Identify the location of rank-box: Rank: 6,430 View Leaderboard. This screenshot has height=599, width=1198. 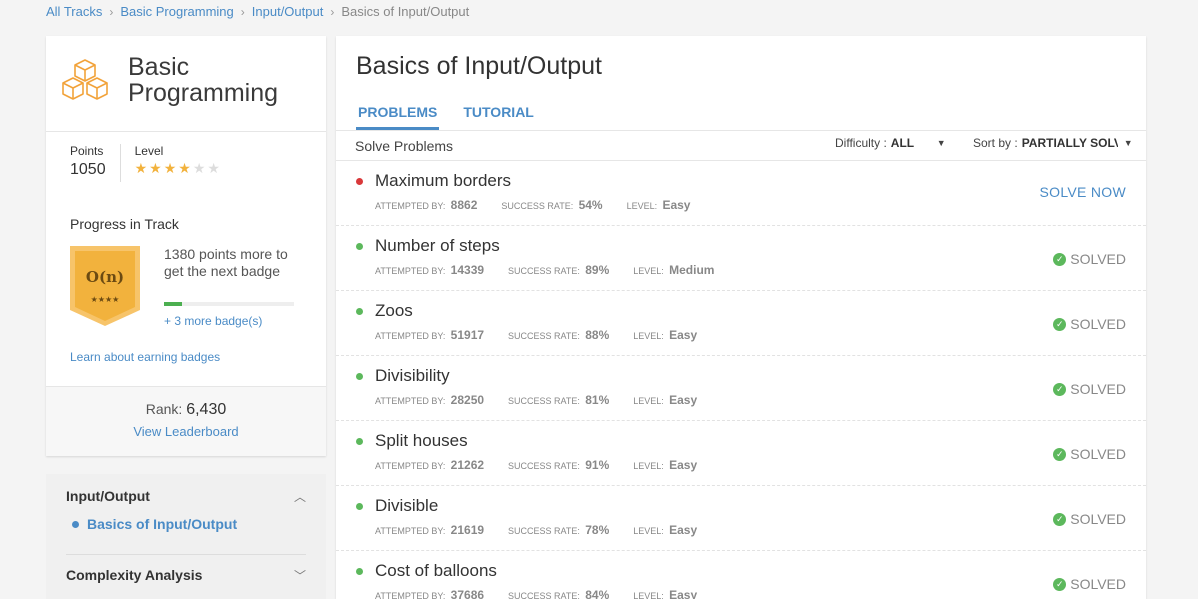
(186, 421).